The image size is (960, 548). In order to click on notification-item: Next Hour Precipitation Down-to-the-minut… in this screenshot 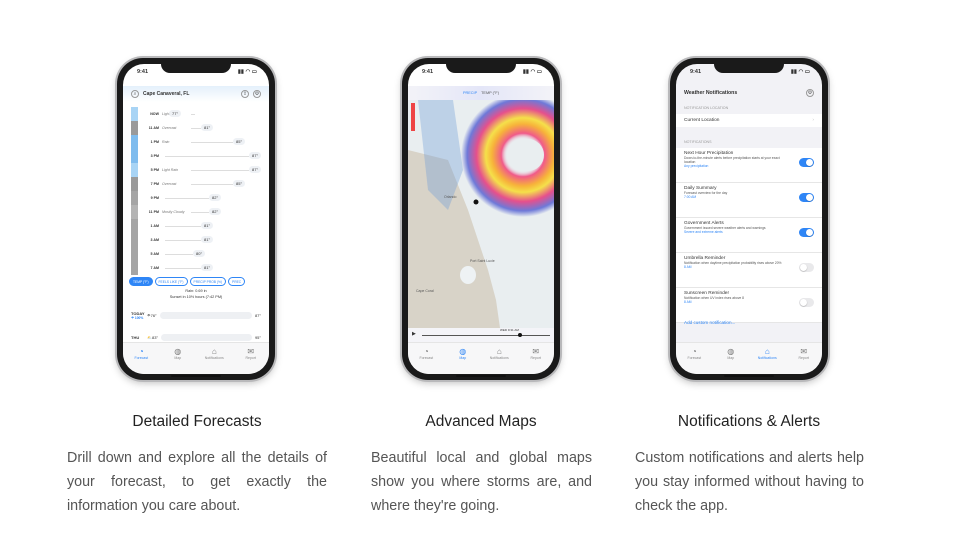, I will do `click(749, 165)`.